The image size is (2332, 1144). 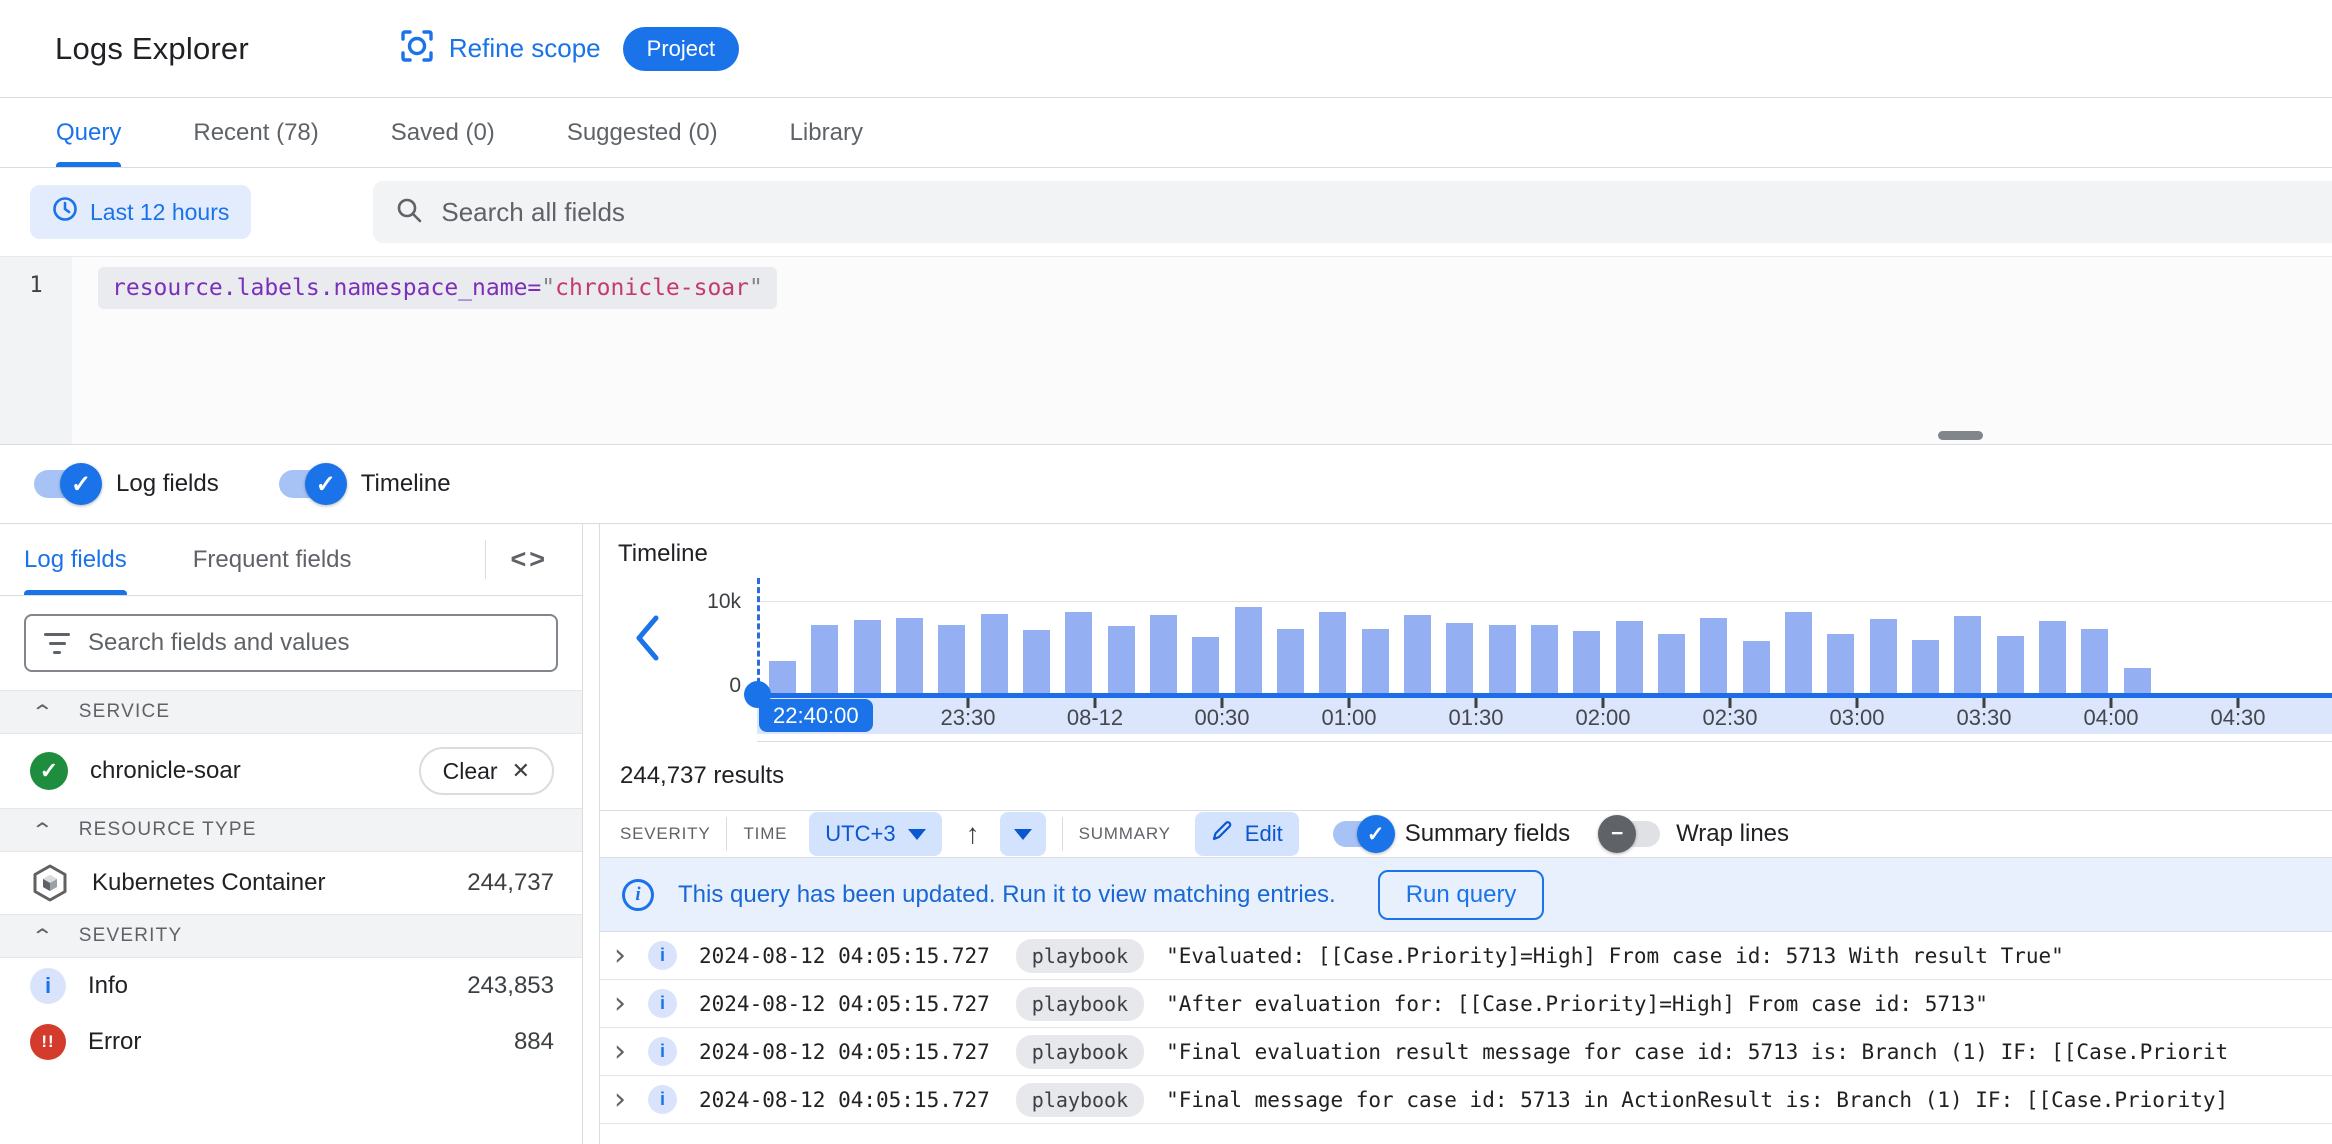 What do you see at coordinates (165, 770) in the screenshot?
I see `service-item-label: chronicle-soar` at bounding box center [165, 770].